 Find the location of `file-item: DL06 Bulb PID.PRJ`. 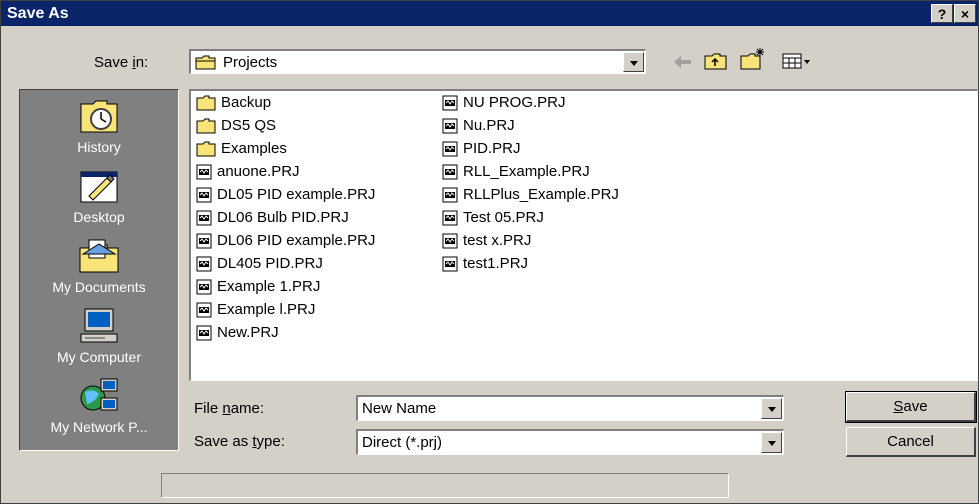

file-item: DL06 Bulb PID.PRJ is located at coordinates (272, 218).